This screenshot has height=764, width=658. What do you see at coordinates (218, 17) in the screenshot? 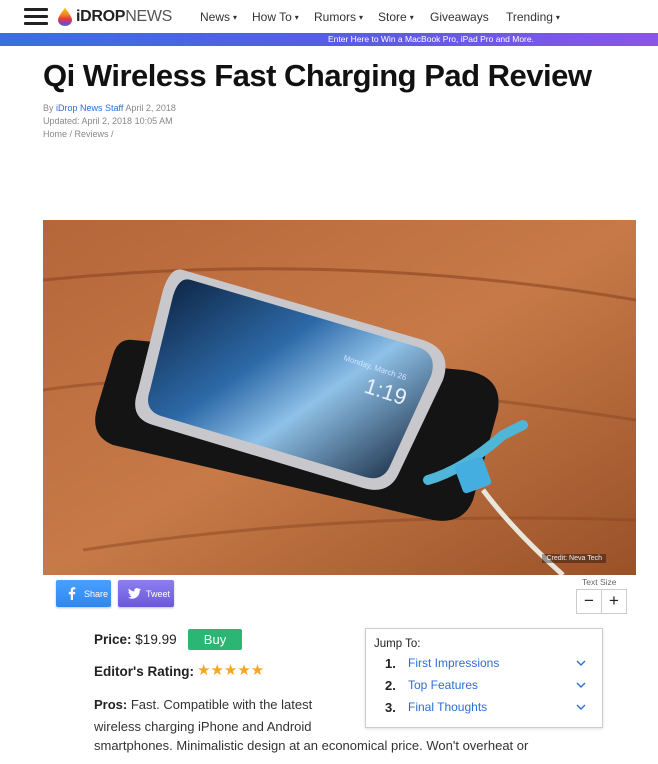
I see `nav-item-news: News ▾` at bounding box center [218, 17].